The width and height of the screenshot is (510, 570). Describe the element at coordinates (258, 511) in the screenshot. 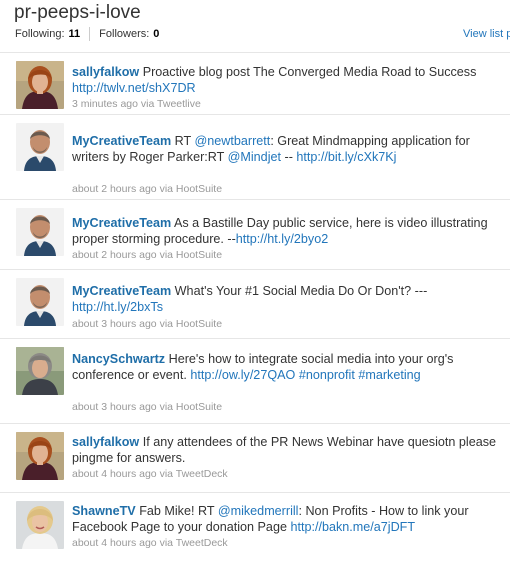

I see `tweet-mention: @mikedmerrill` at that location.